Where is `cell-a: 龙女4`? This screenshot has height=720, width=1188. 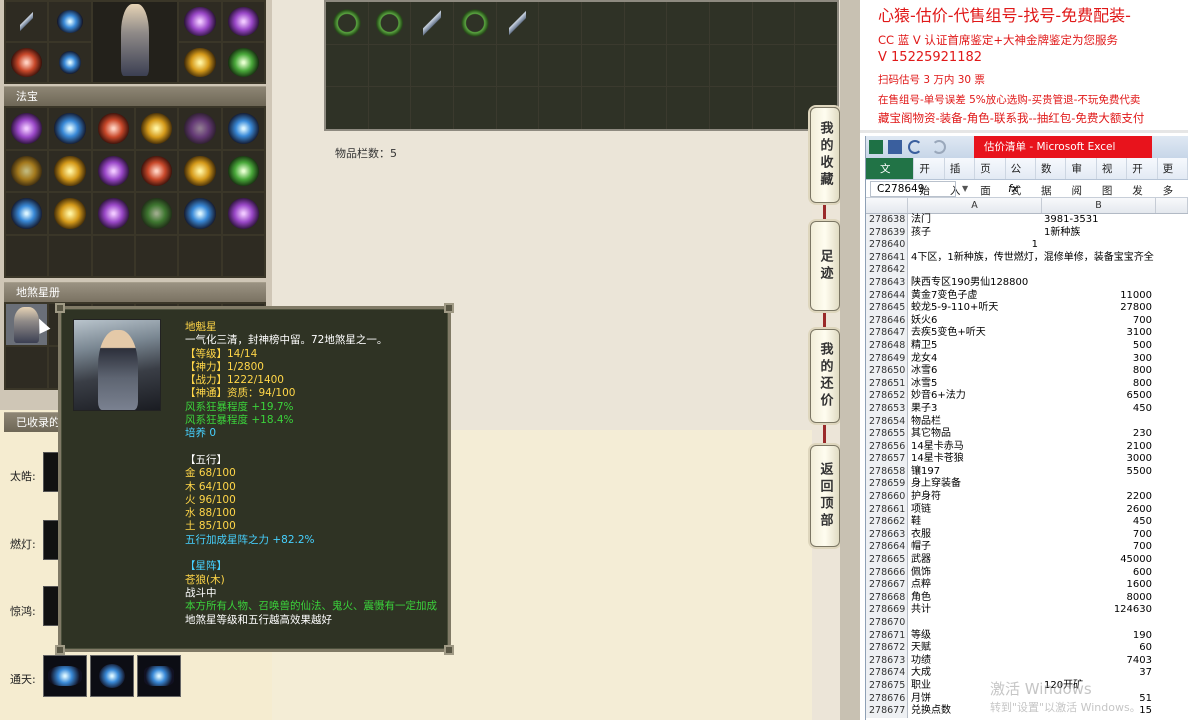 cell-a: 龙女4 is located at coordinates (975, 359).